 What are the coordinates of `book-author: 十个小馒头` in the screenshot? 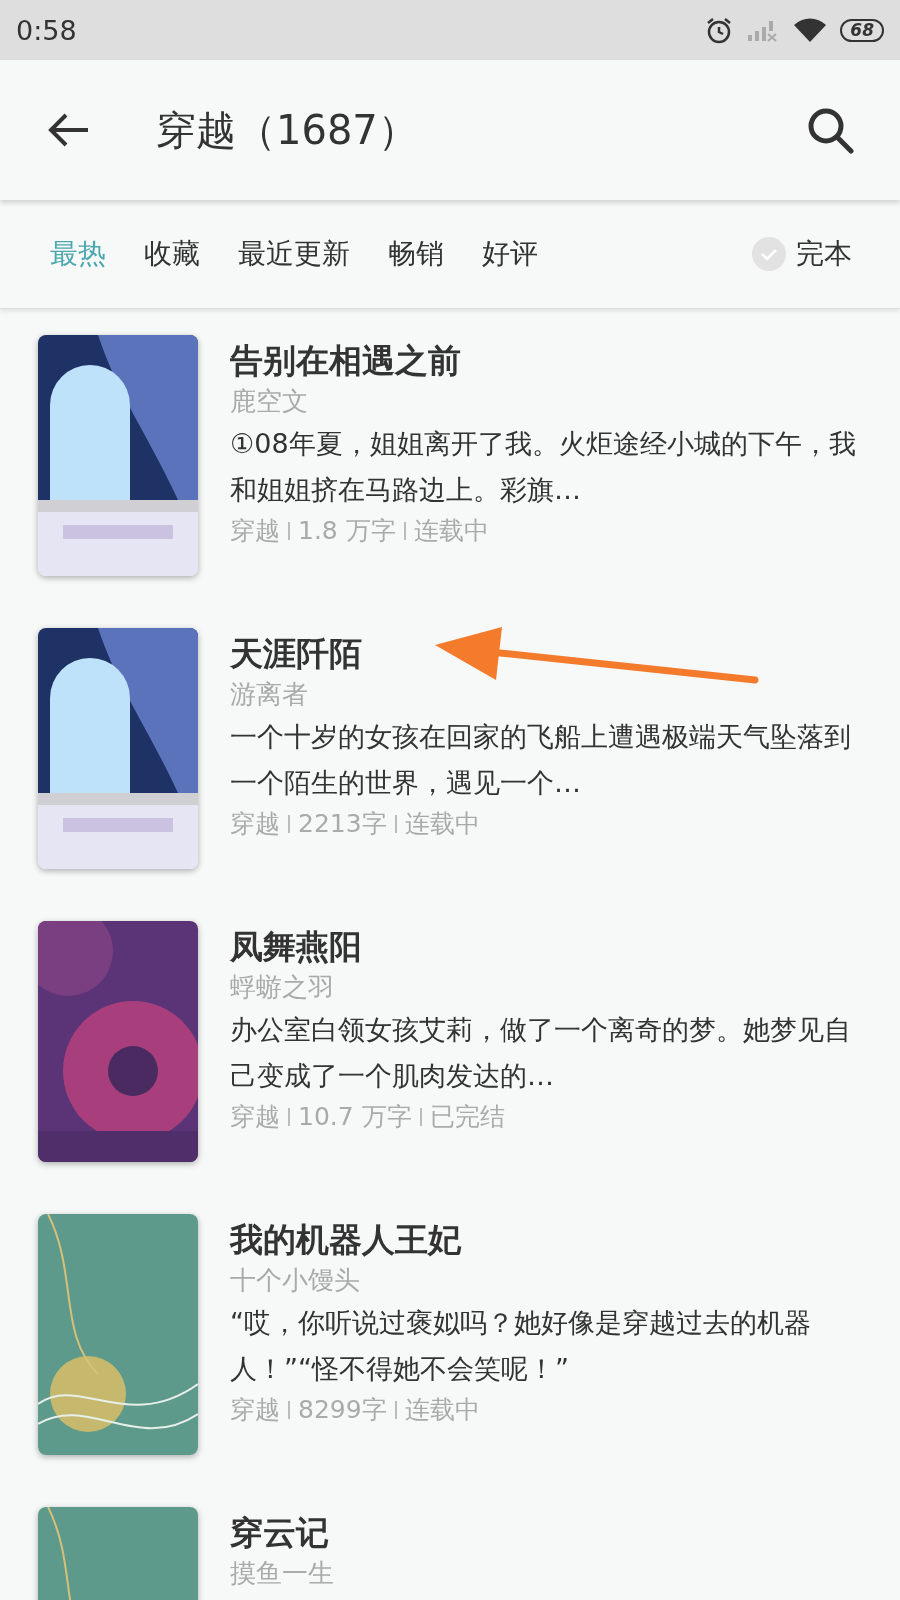 It's located at (295, 1280).